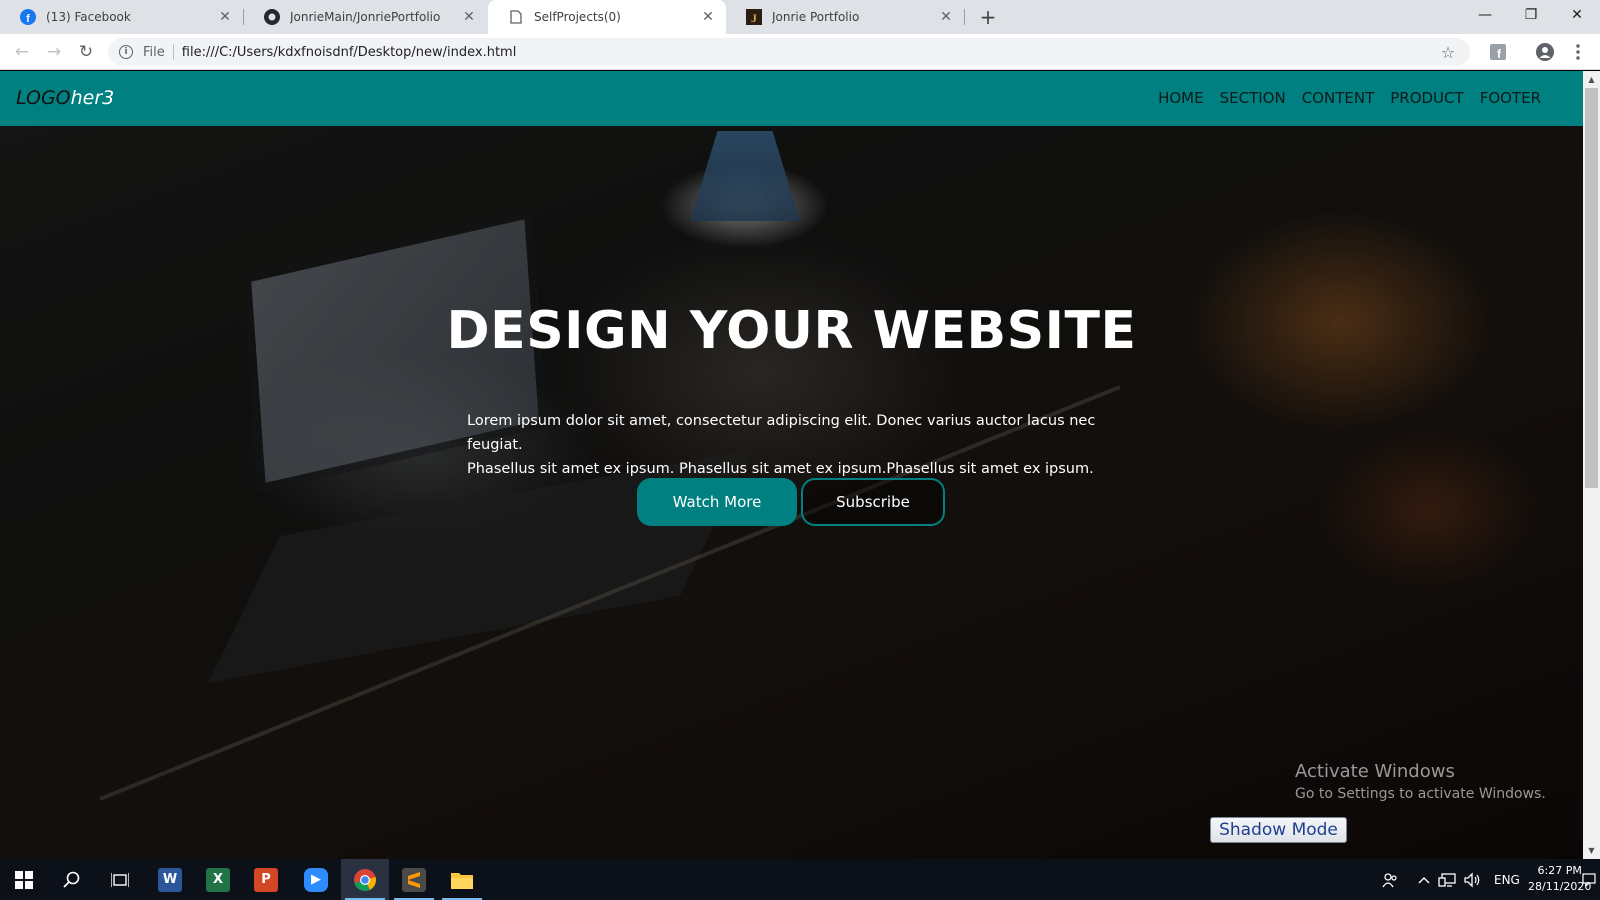 This screenshot has height=900, width=1600. What do you see at coordinates (1591, 850) in the screenshot?
I see `scroll-down-arrow-icon: ▼` at bounding box center [1591, 850].